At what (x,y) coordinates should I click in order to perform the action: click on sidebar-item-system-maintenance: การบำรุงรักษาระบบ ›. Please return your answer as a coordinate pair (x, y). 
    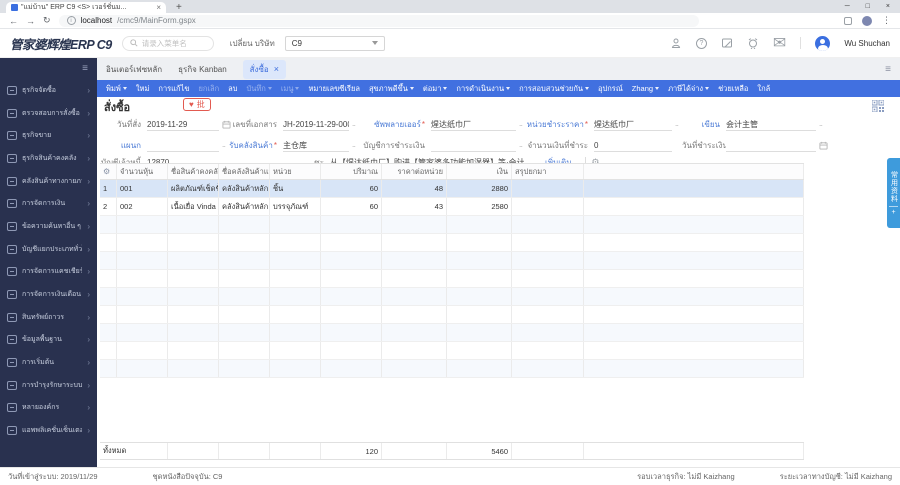
    Looking at the image, I should click on (48, 385).